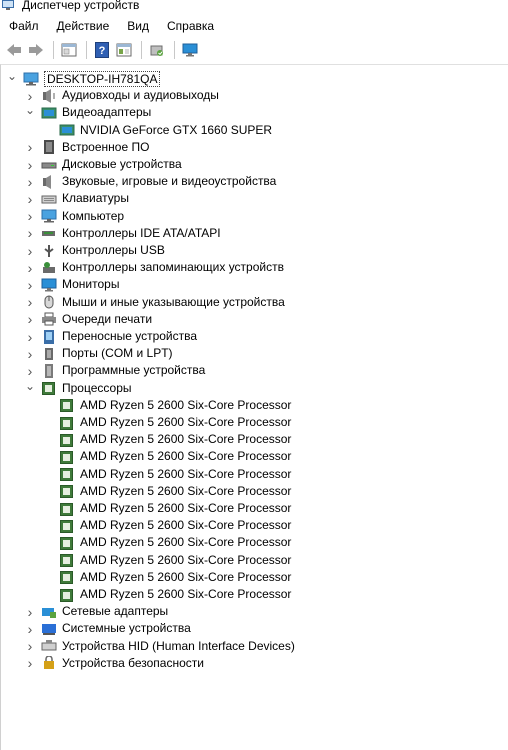 The height and width of the screenshot is (750, 508). What do you see at coordinates (81, 6) in the screenshot?
I see `window-title: Диспетчер устройств` at bounding box center [81, 6].